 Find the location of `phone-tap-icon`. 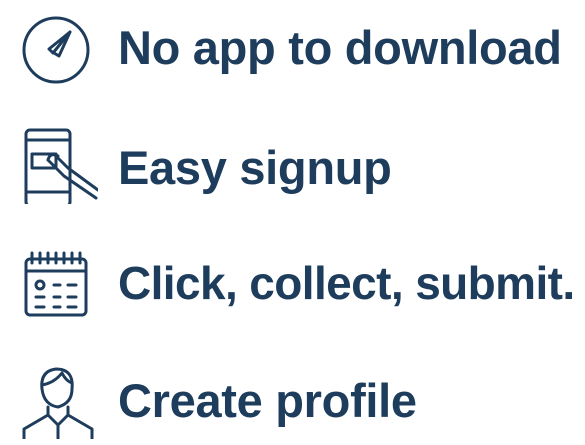

phone-tap-icon is located at coordinates (58, 164).